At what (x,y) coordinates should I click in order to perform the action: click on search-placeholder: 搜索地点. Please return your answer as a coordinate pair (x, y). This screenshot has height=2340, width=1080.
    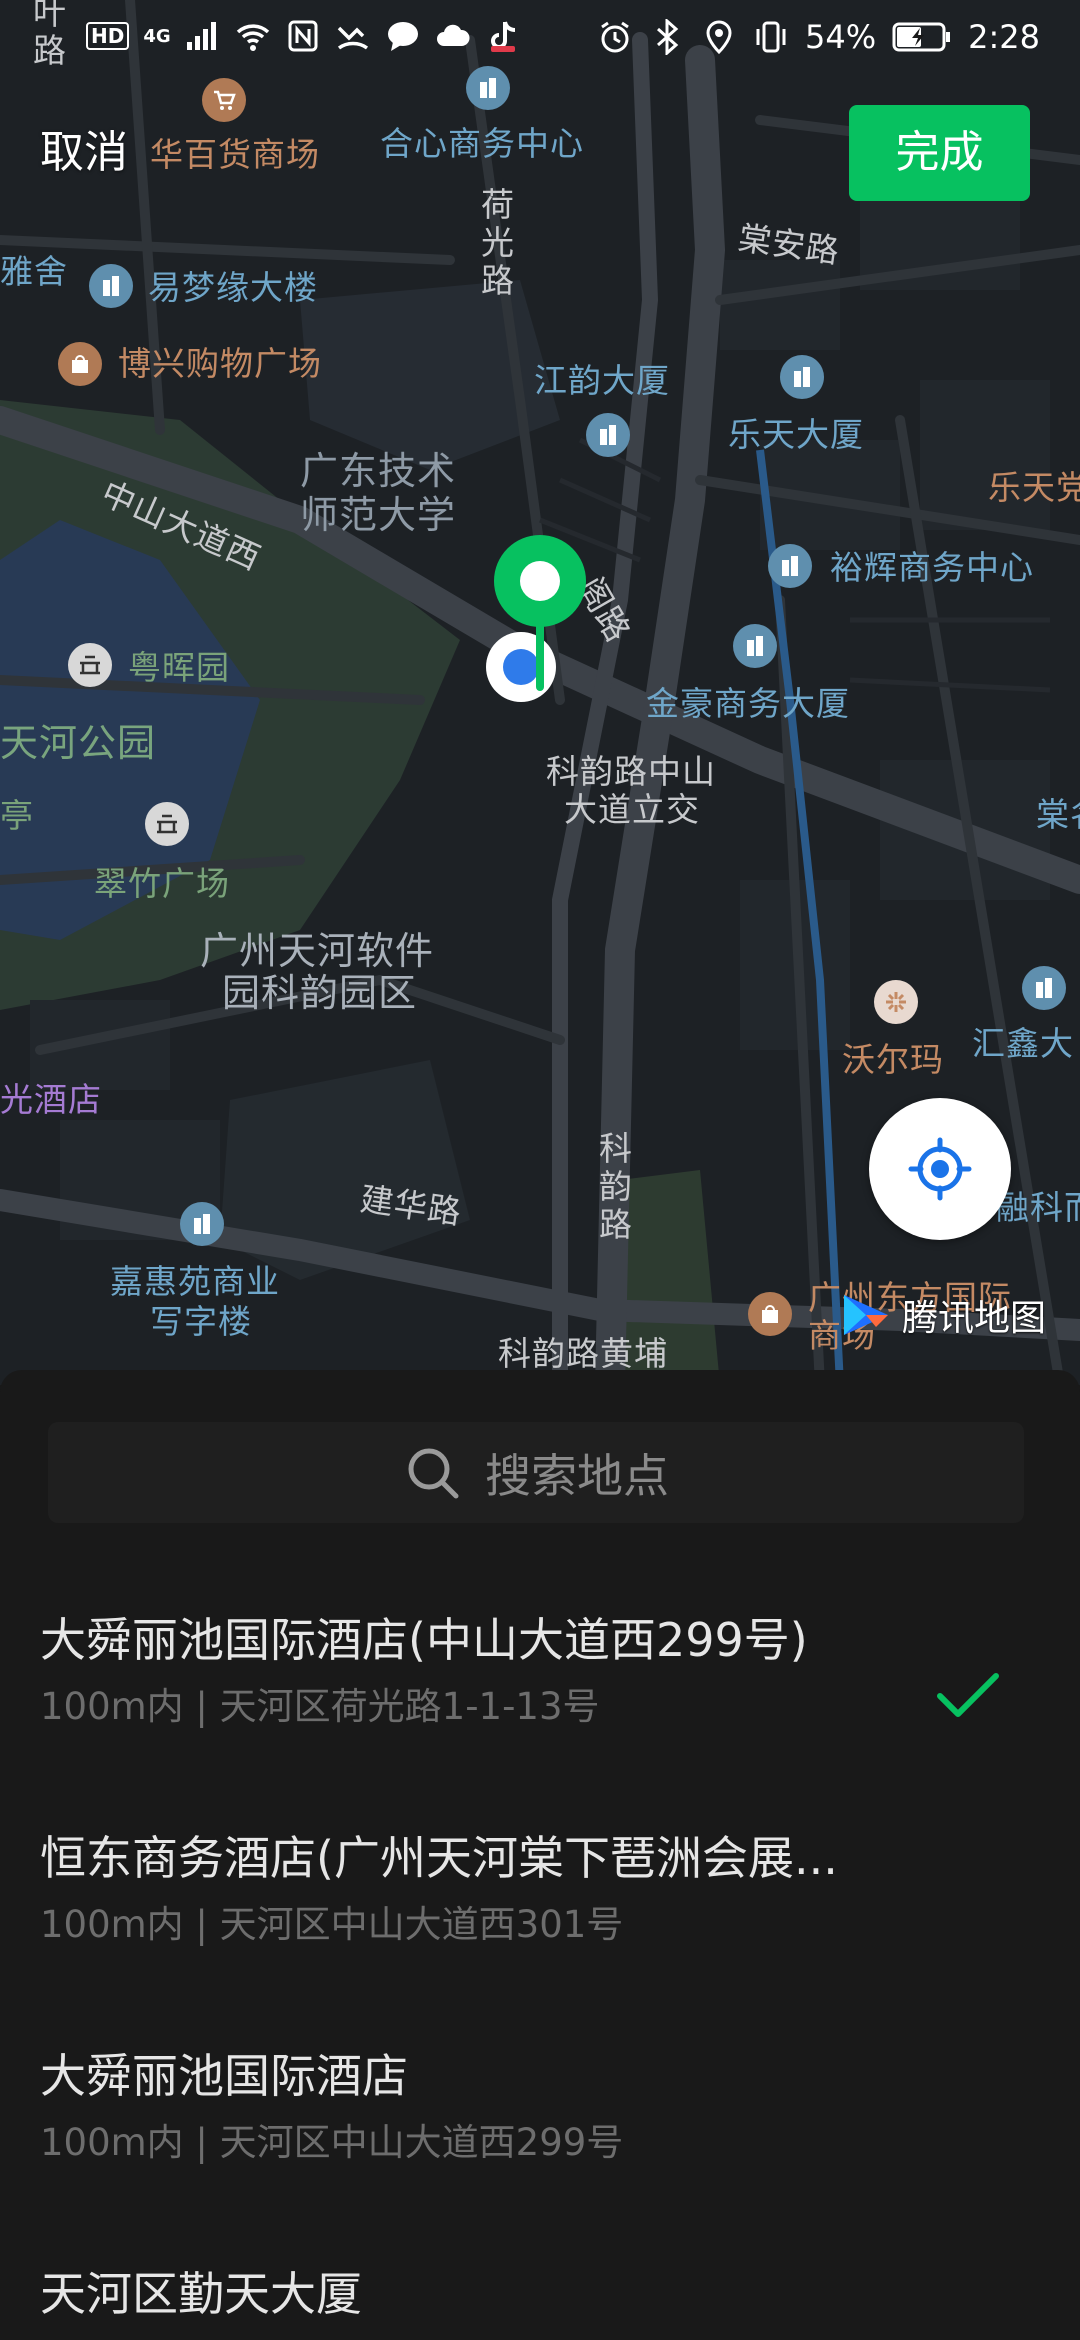
    Looking at the image, I should click on (577, 1475).